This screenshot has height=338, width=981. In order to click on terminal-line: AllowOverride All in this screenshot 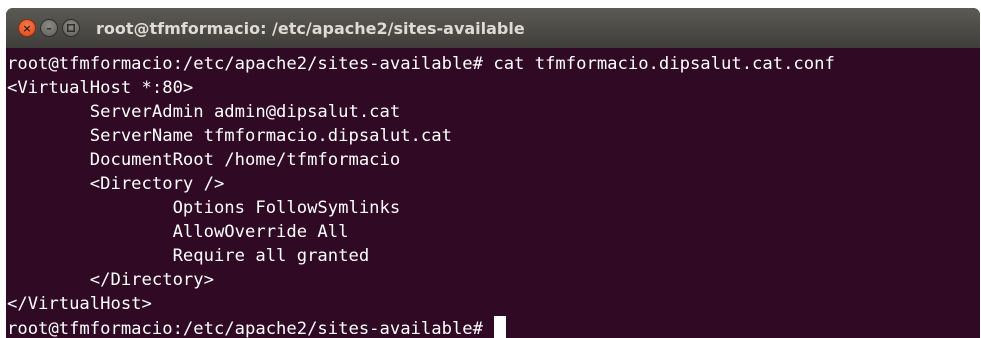, I will do `click(178, 232)`.